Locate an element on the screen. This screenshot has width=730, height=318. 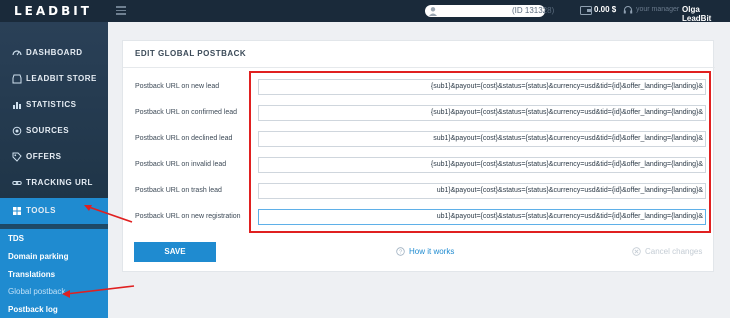
label-invalid-lead: Postback URL on invalid lead is located at coordinates (181, 164).